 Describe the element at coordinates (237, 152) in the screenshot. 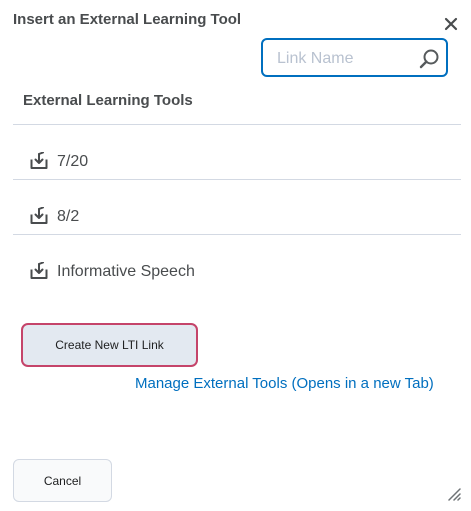

I see `list-item: 7/20` at that location.